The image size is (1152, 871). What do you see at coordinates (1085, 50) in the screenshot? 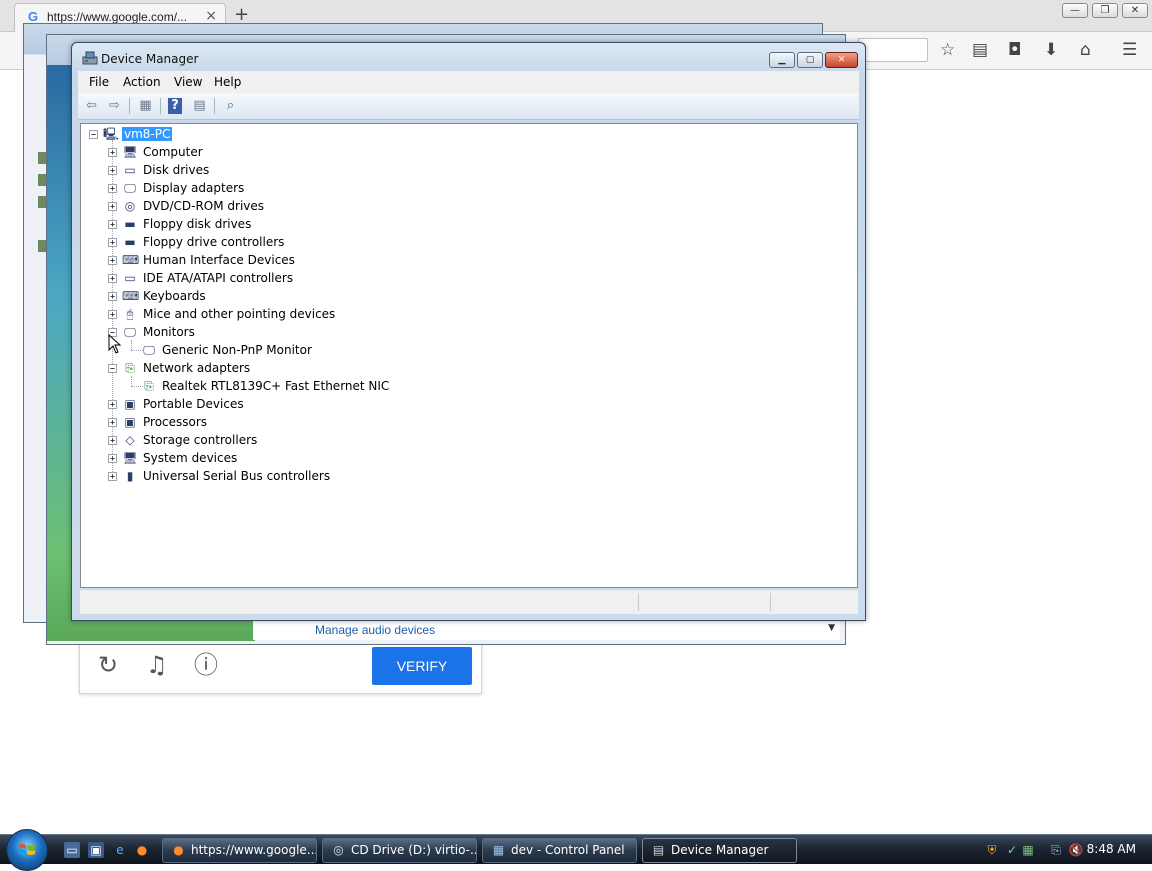
I see `home-icon: ⌂` at bounding box center [1085, 50].